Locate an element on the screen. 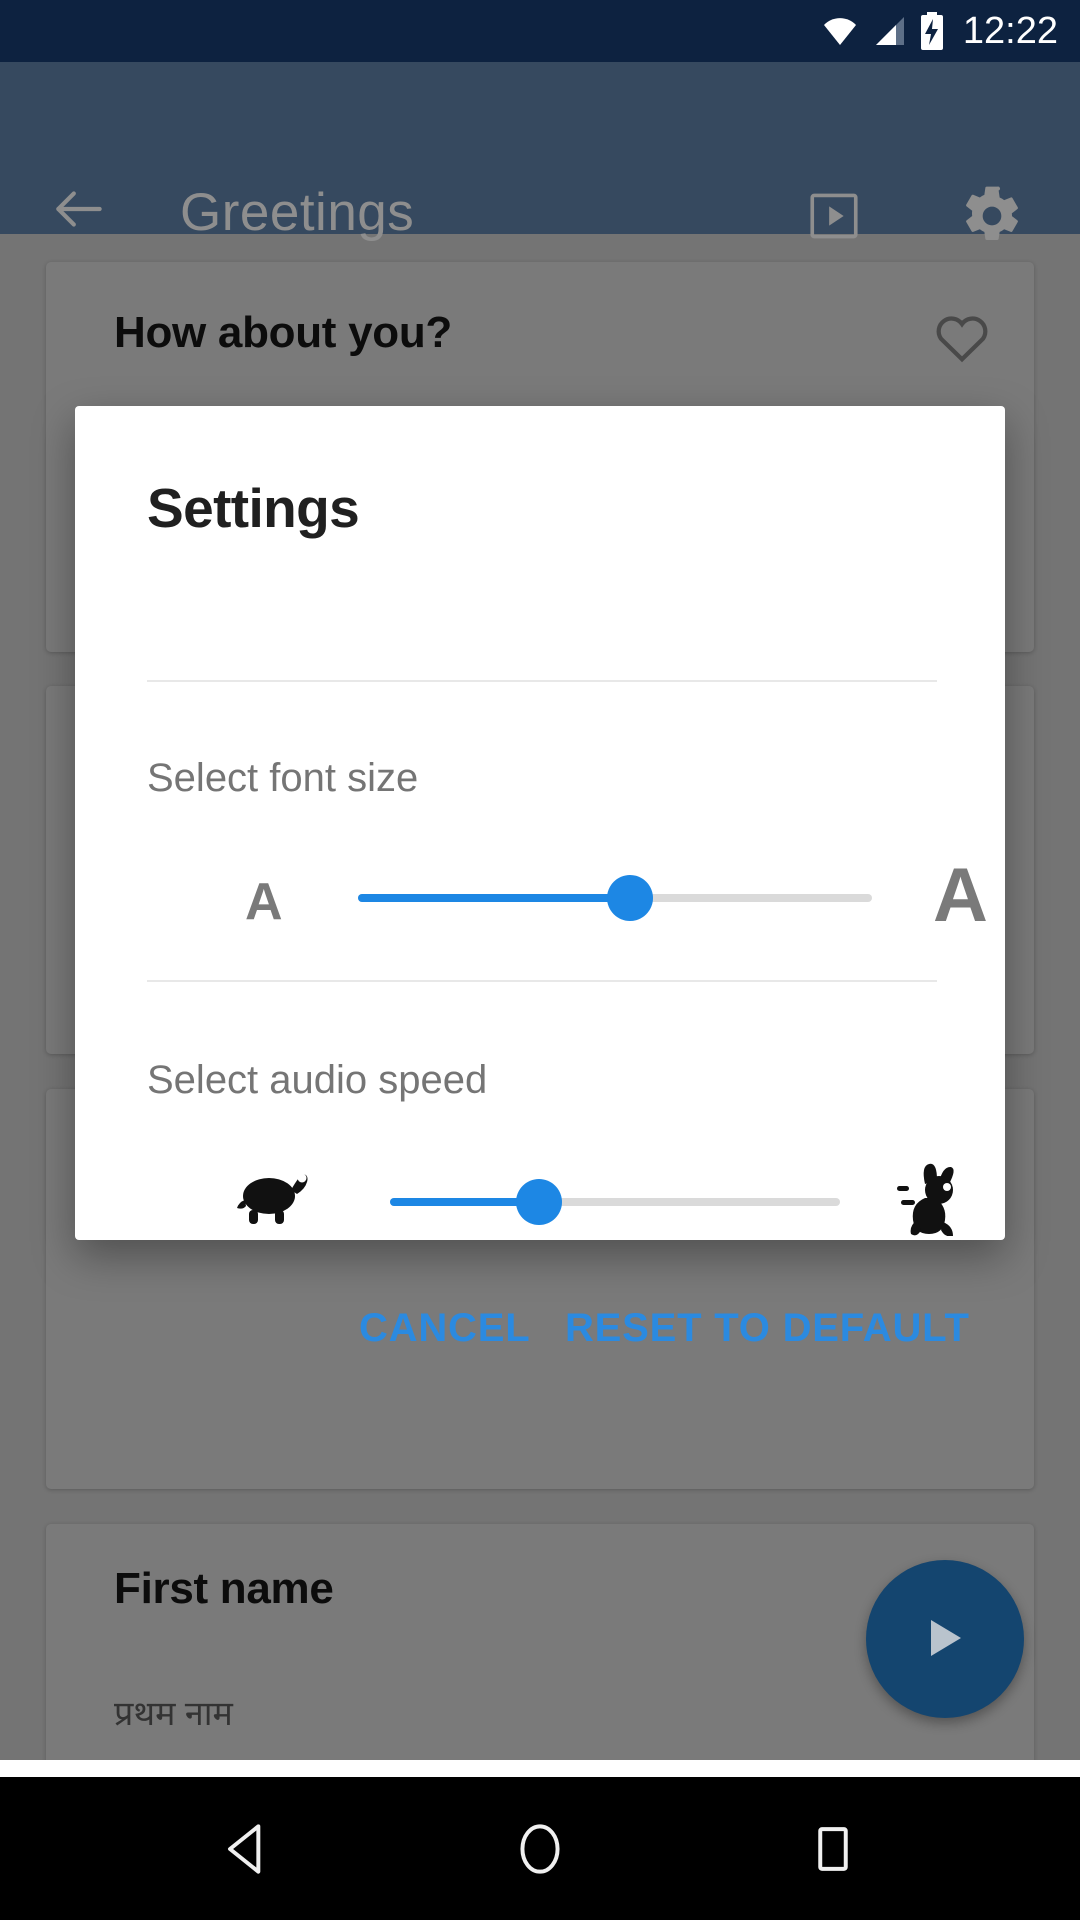 The width and height of the screenshot is (1080, 1920). reset-to-default-button: RESET TO DEFAULT is located at coordinates (767, 1328).